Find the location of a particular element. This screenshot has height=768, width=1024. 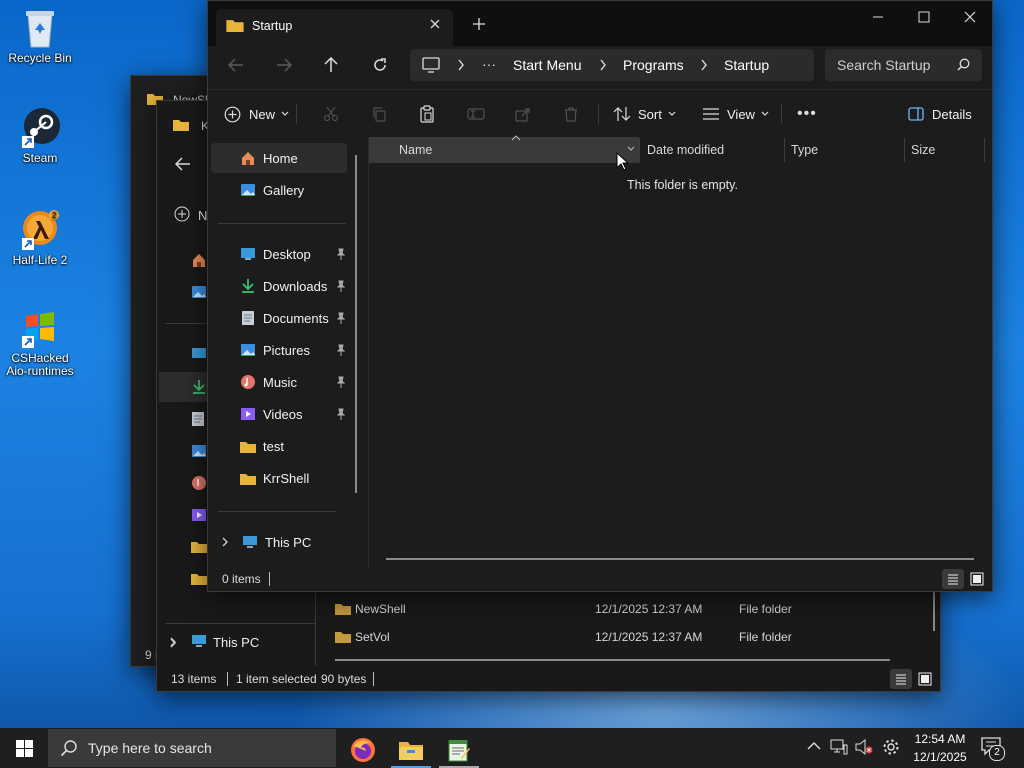

taskbar-firefox is located at coordinates (363, 750).